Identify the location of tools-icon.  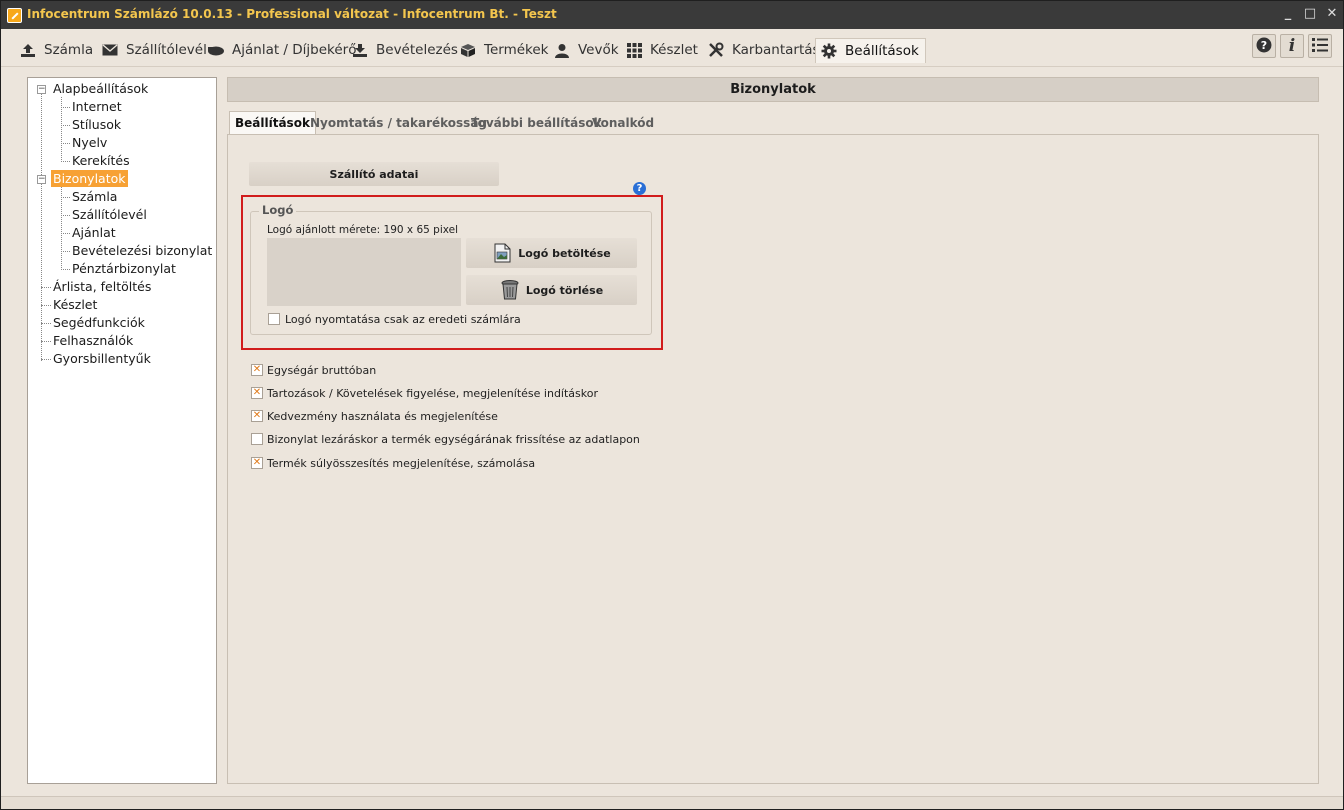
(716, 50).